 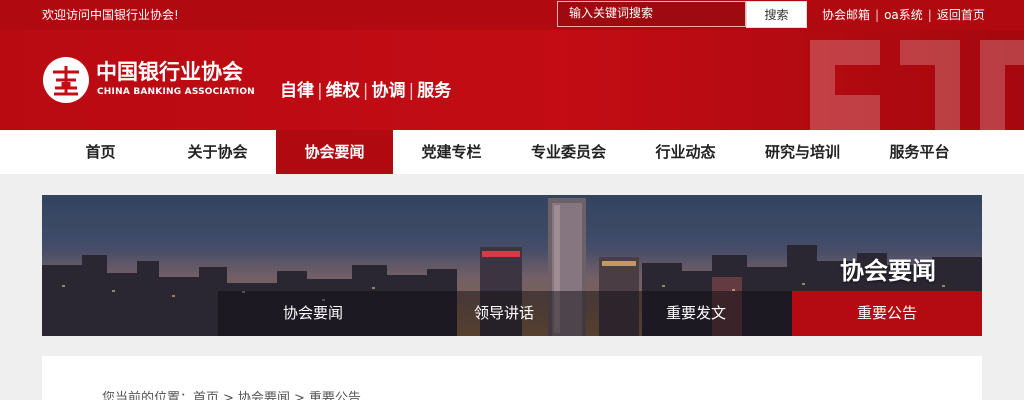 What do you see at coordinates (334, 395) in the screenshot?
I see `breadcrumb-current: 重要公告` at bounding box center [334, 395].